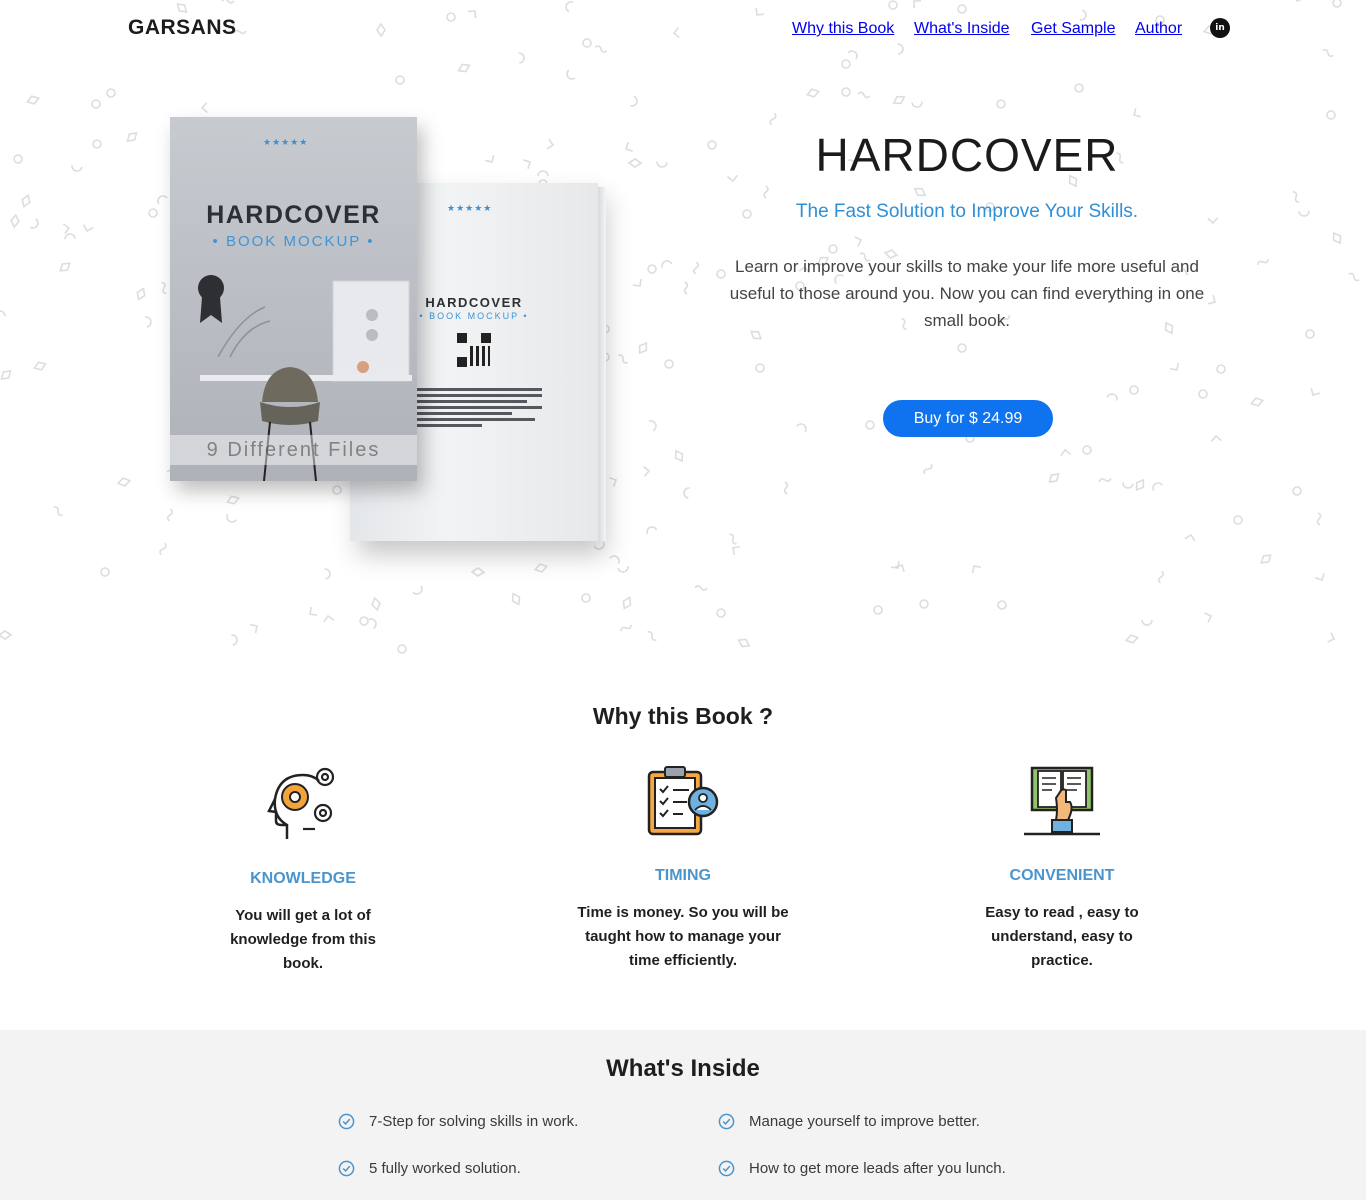 Image resolution: width=1366 pixels, height=1200 pixels. What do you see at coordinates (301, 803) in the screenshot?
I see `head-gears-icon` at bounding box center [301, 803].